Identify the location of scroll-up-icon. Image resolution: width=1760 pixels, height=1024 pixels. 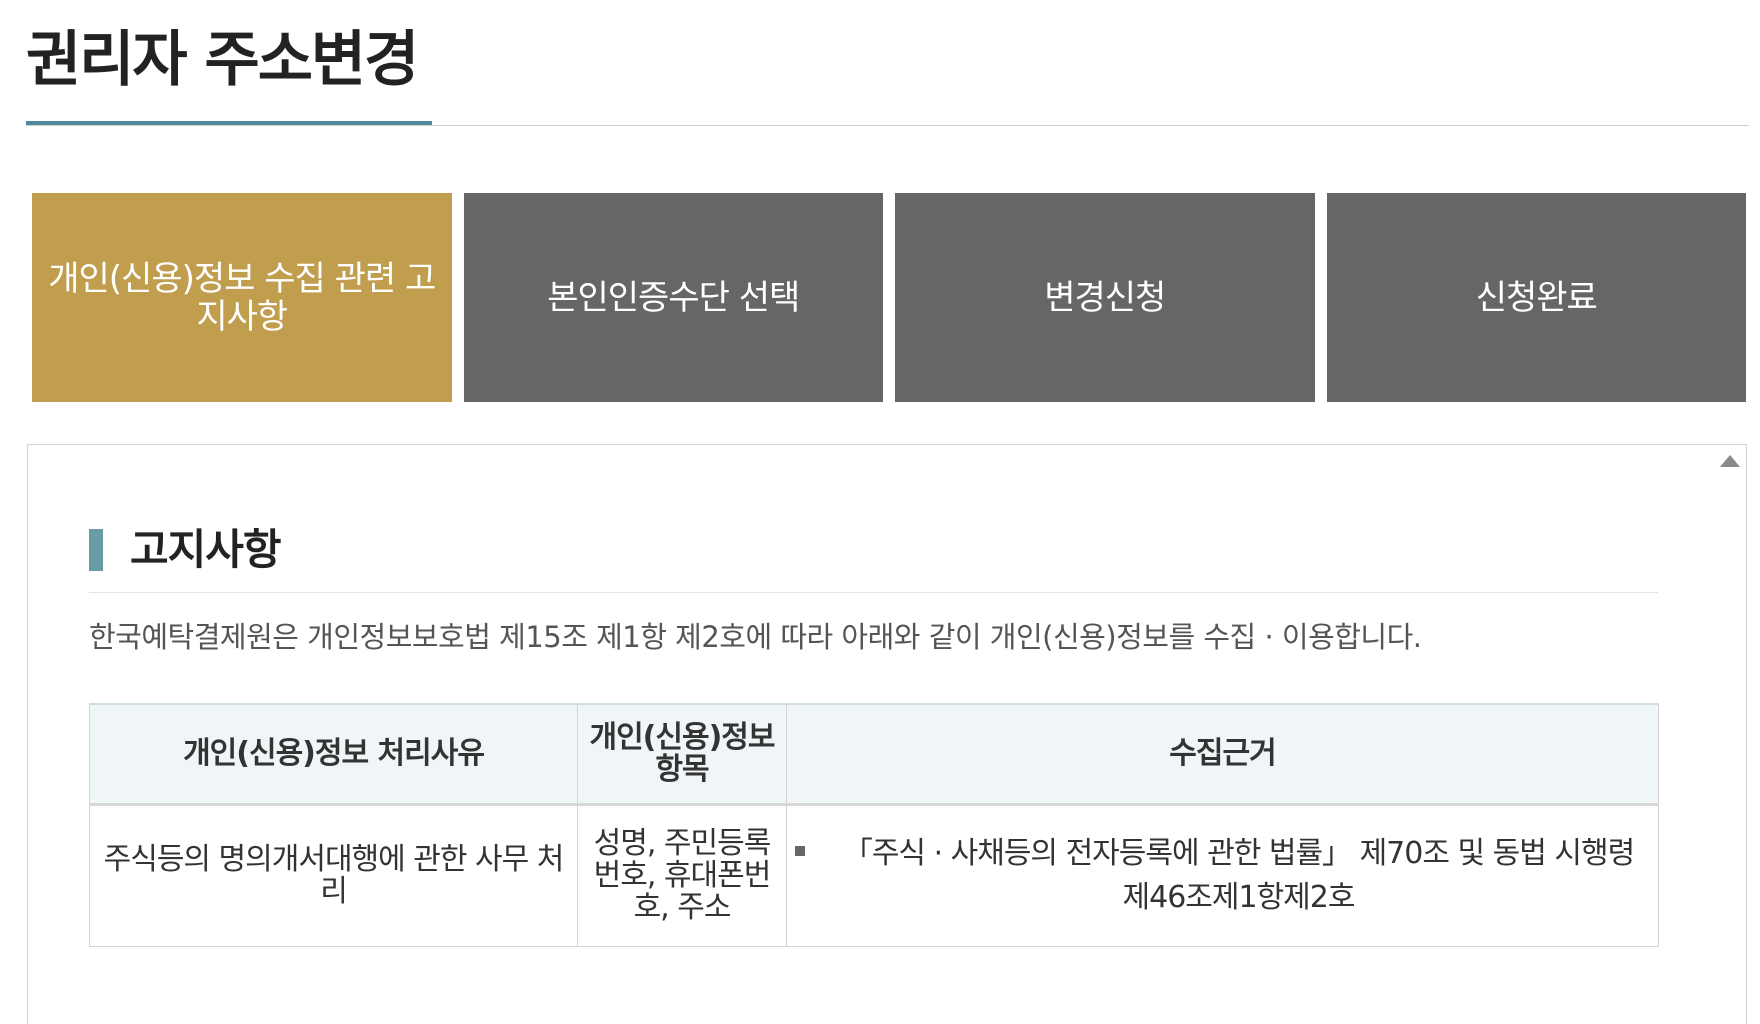
(1730, 461).